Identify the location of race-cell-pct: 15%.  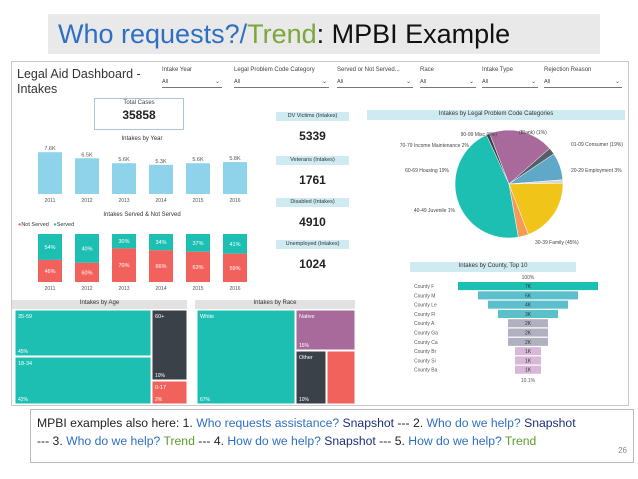
(304, 346).